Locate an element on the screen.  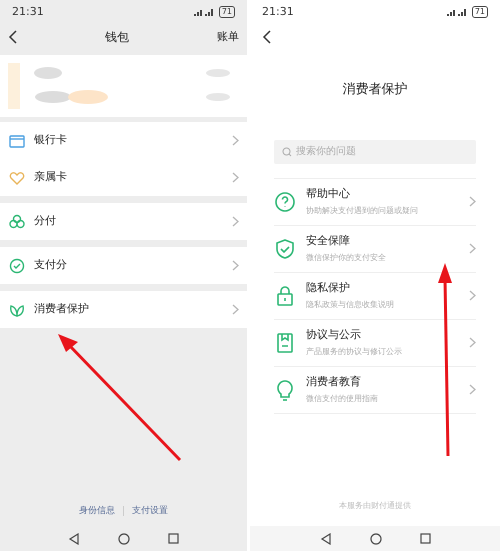
search-input: 搜索你的问题 is located at coordinates (382, 151).